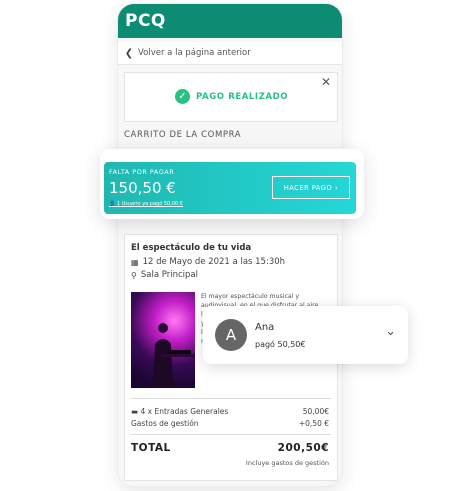 Image resolution: width=470 pixels, height=491 pixels. I want to click on event-image, so click(163, 340).